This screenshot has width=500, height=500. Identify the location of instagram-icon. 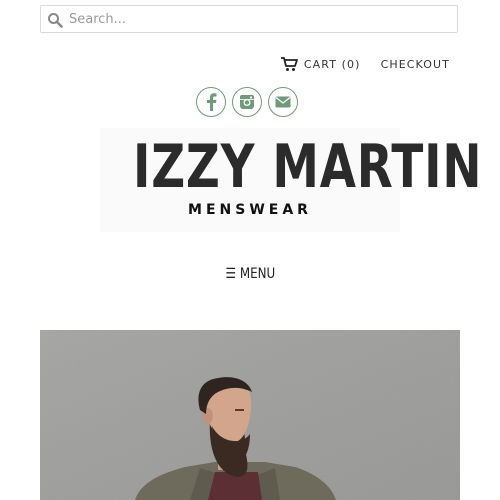
(247, 102).